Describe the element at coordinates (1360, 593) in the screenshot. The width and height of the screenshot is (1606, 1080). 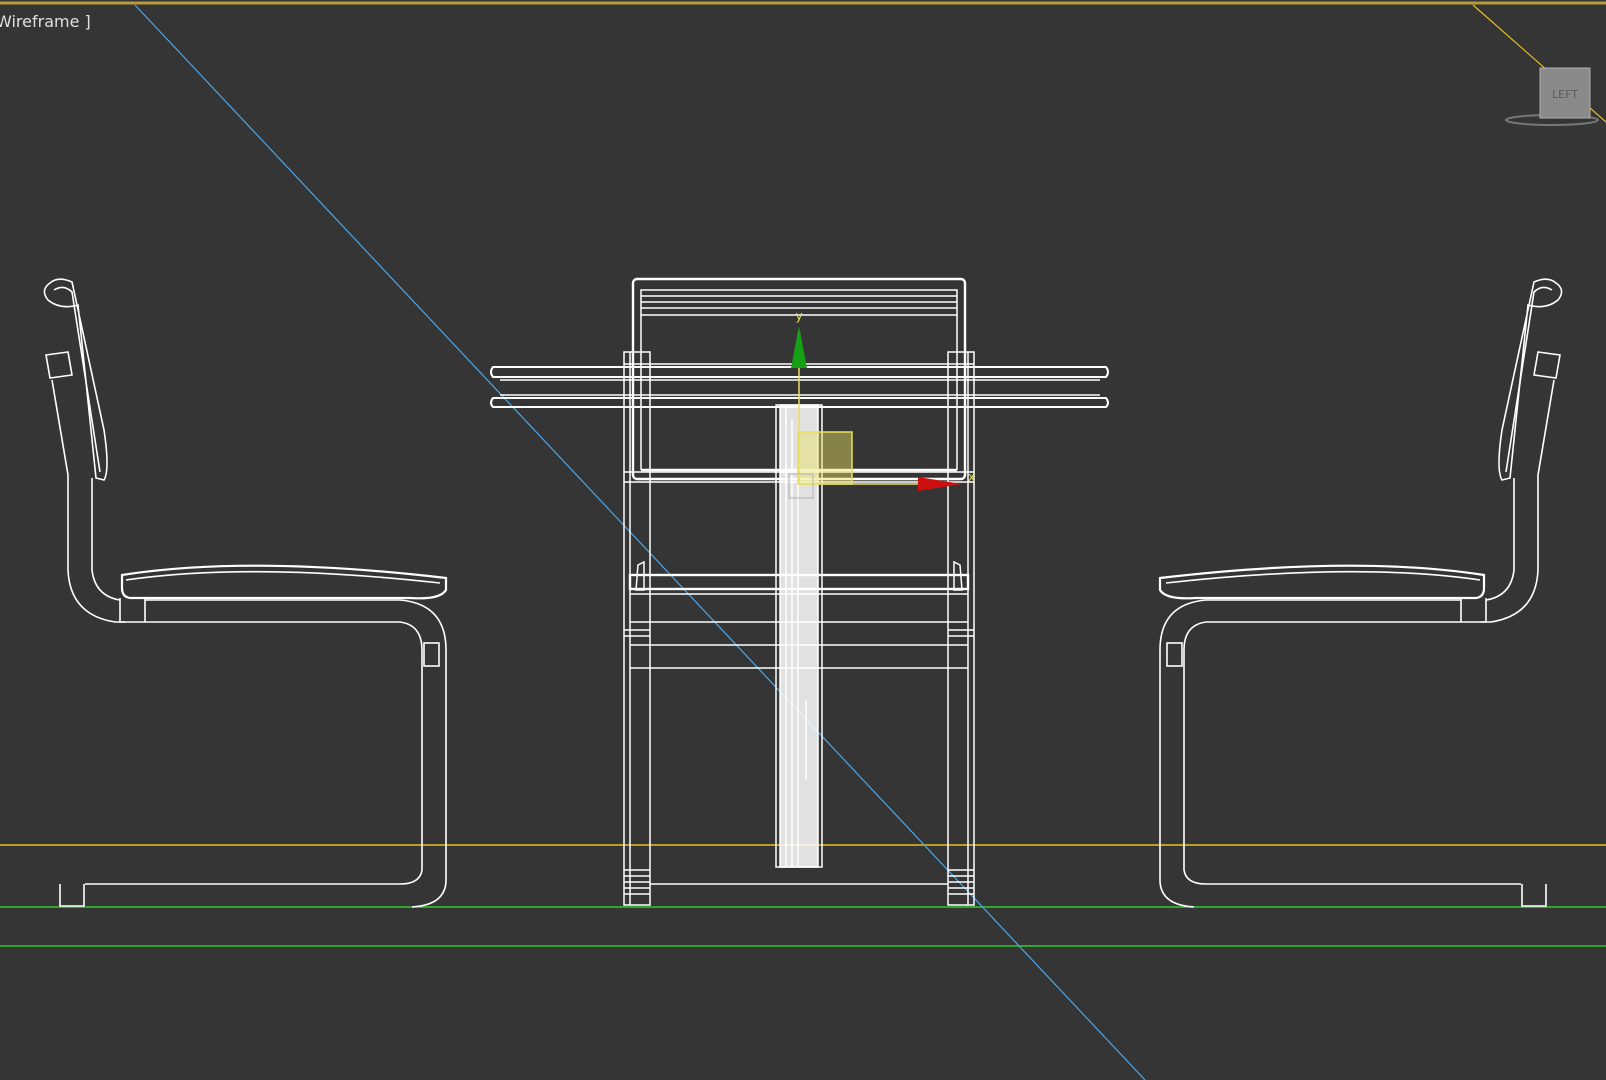
I see `right-chair` at that location.